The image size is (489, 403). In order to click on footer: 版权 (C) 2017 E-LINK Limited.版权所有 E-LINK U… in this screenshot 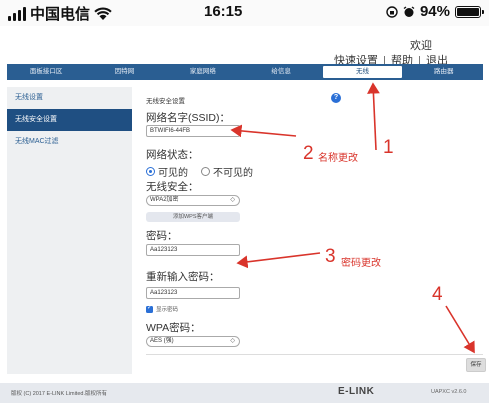, I will do `click(244, 393)`.